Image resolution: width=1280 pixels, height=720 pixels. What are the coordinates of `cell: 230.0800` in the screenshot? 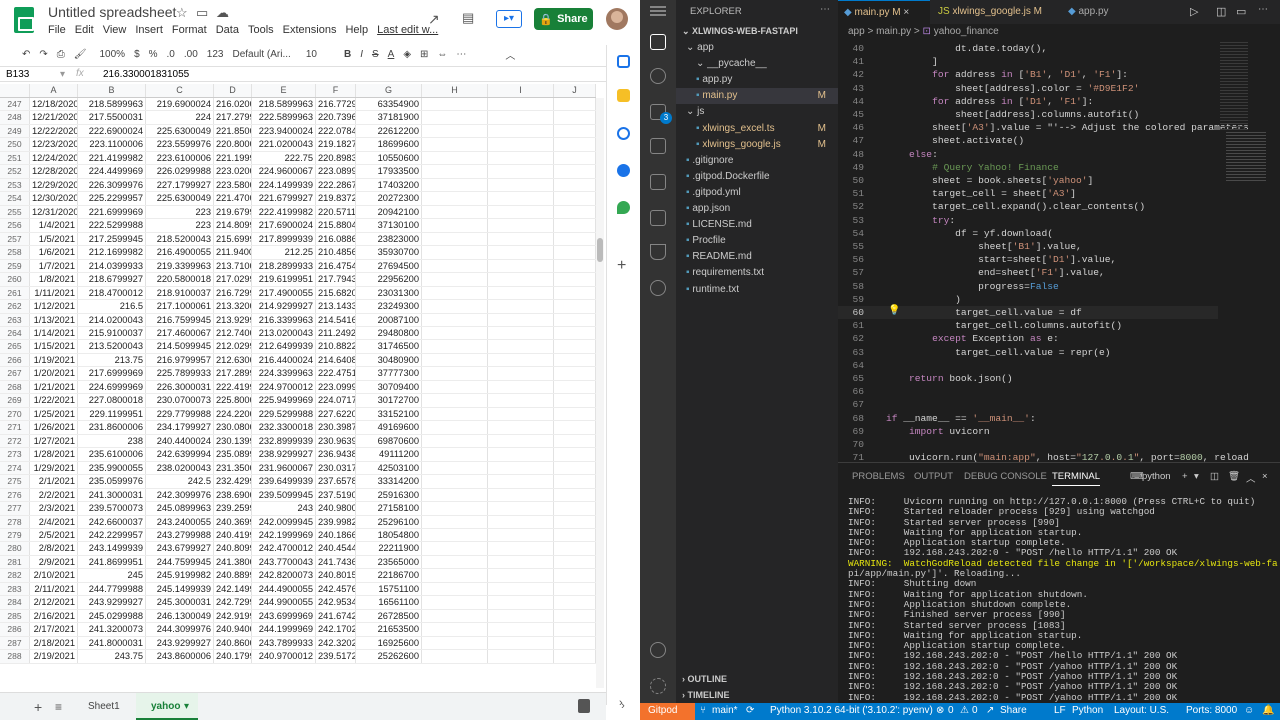 It's located at (233, 427).